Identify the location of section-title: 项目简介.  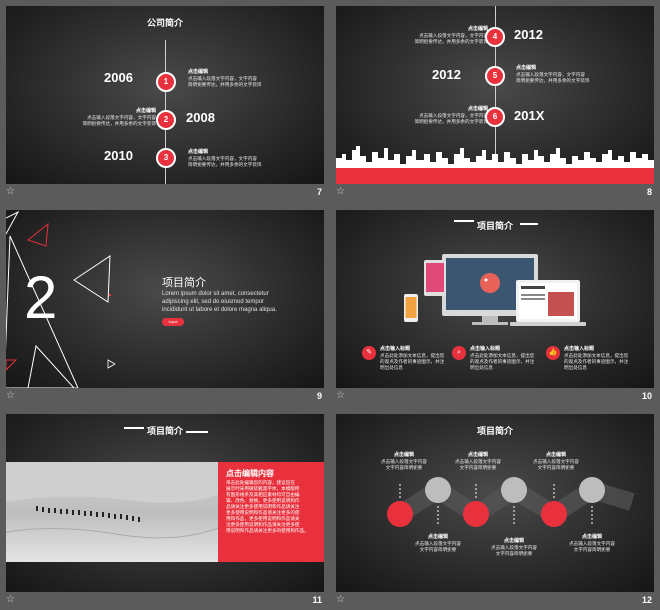
(184, 283).